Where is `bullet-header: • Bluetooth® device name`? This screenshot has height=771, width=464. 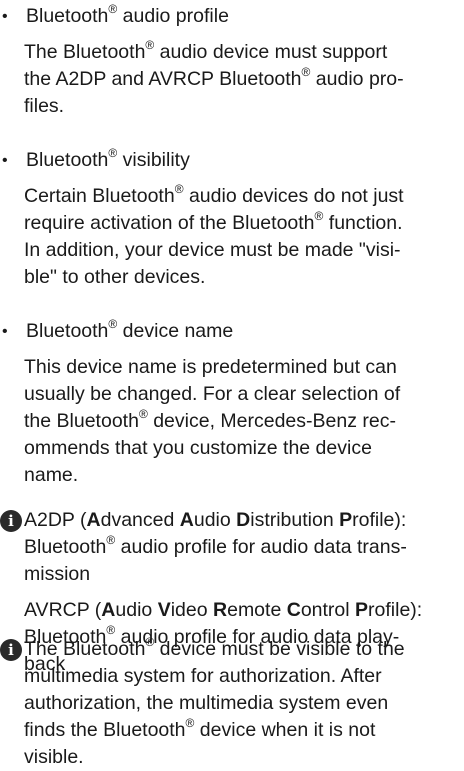 bullet-header: • Bluetooth® device name is located at coordinates (225, 331).